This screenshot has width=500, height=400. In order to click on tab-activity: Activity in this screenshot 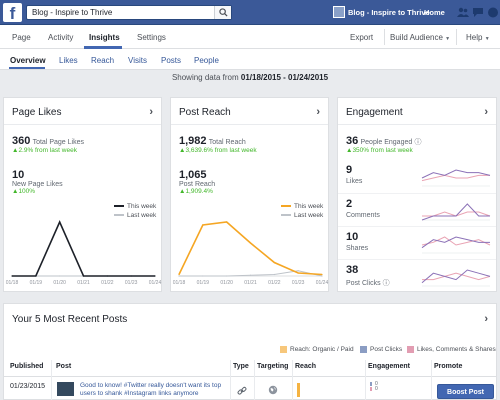, I will do `click(60, 37)`.